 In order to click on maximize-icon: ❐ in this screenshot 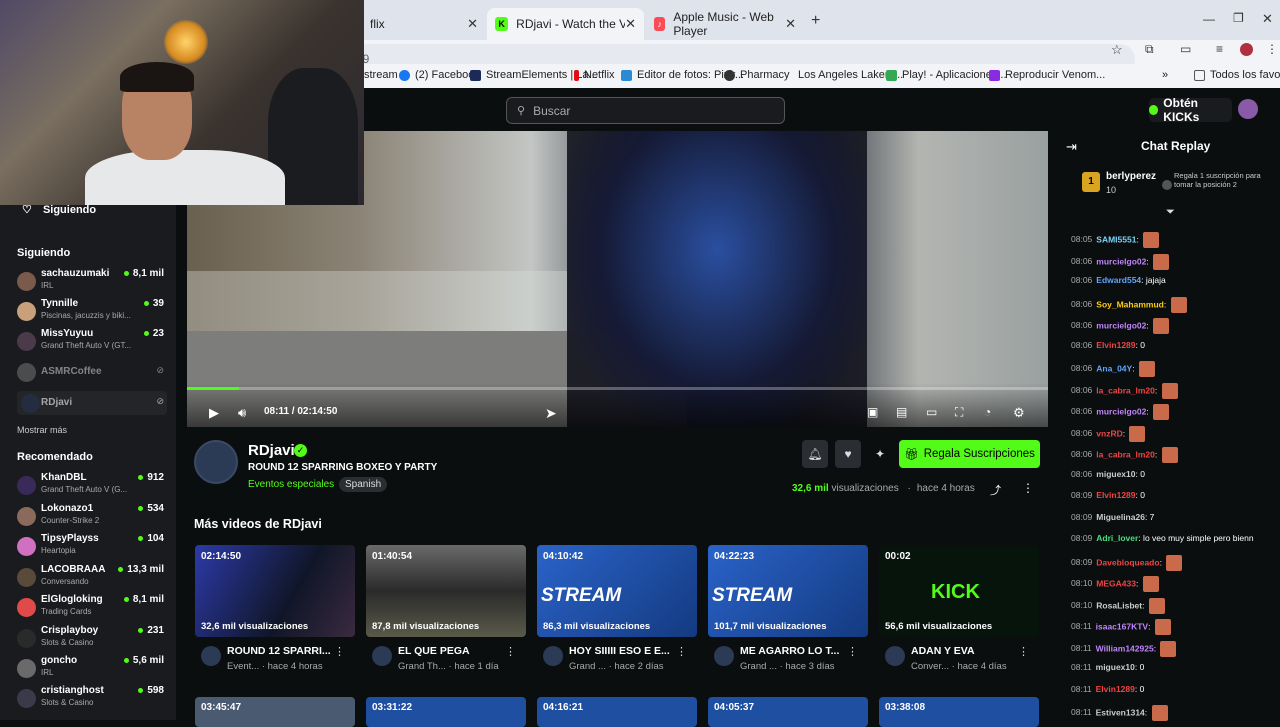, I will do `click(1238, 18)`.